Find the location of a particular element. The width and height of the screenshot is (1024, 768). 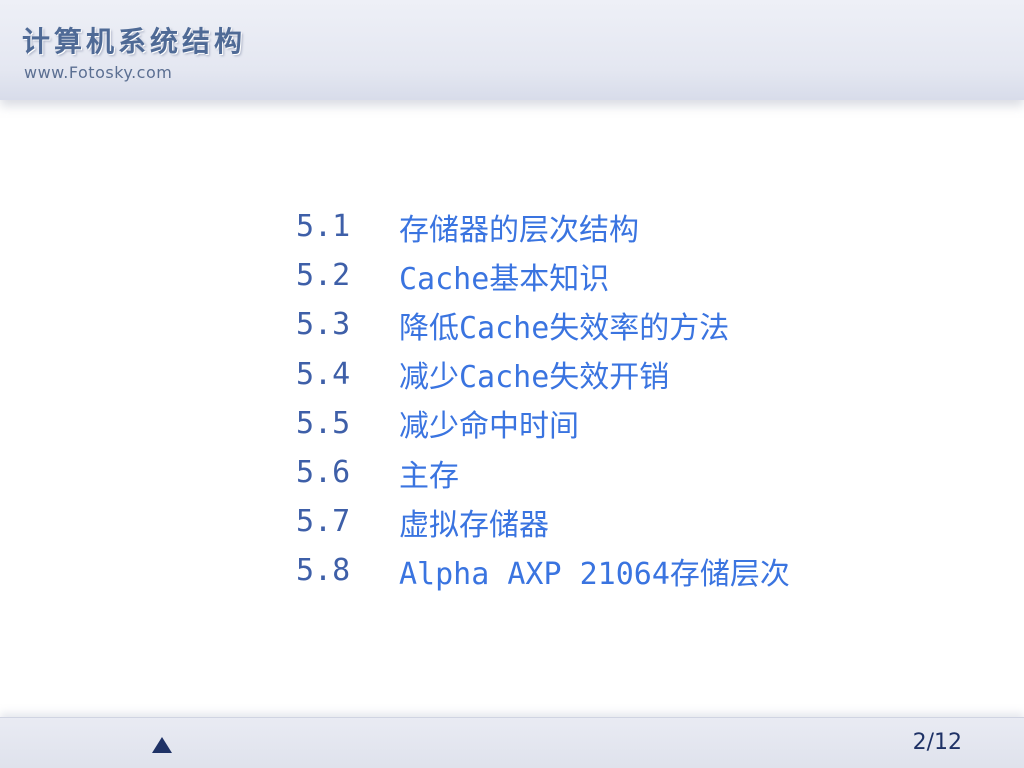

toc-item: 5.6 主存 is located at coordinates (543, 472).